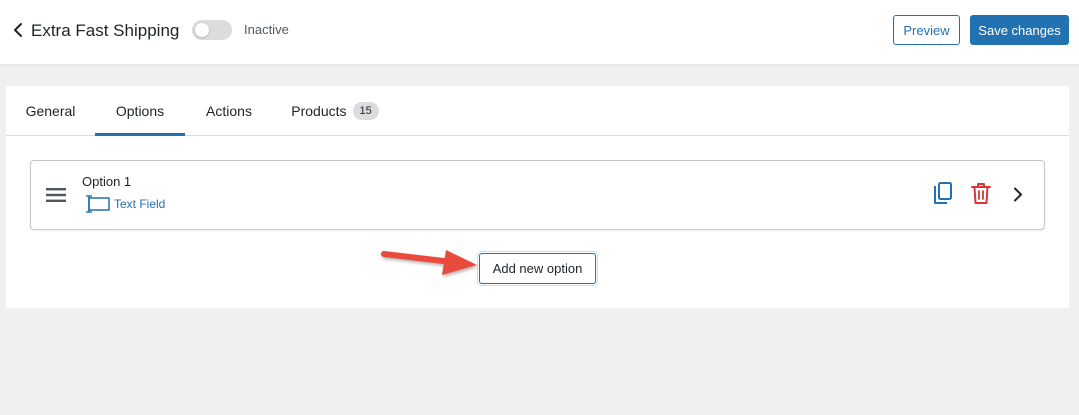 The width and height of the screenshot is (1079, 415). I want to click on add-new-option-button: Add new option, so click(537, 268).